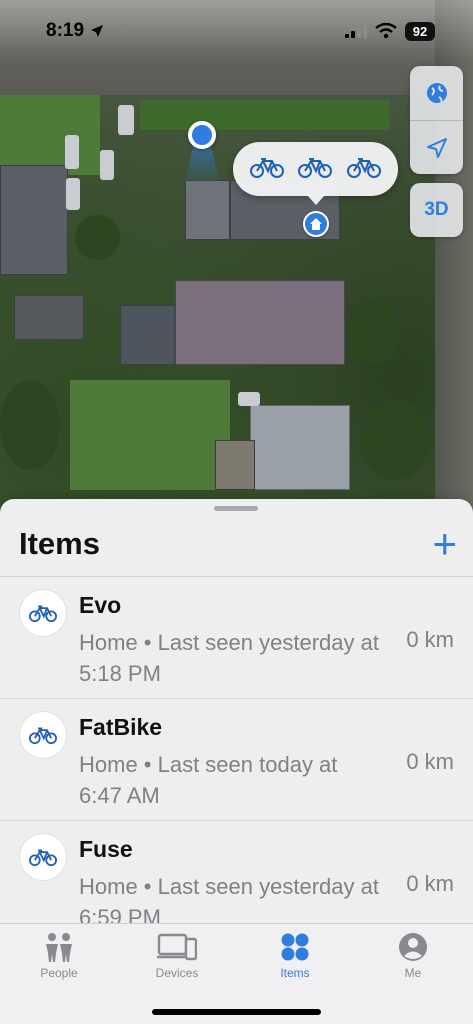 This screenshot has width=473, height=1024. What do you see at coordinates (295, 973) in the screenshot?
I see `tab-label: Items` at bounding box center [295, 973].